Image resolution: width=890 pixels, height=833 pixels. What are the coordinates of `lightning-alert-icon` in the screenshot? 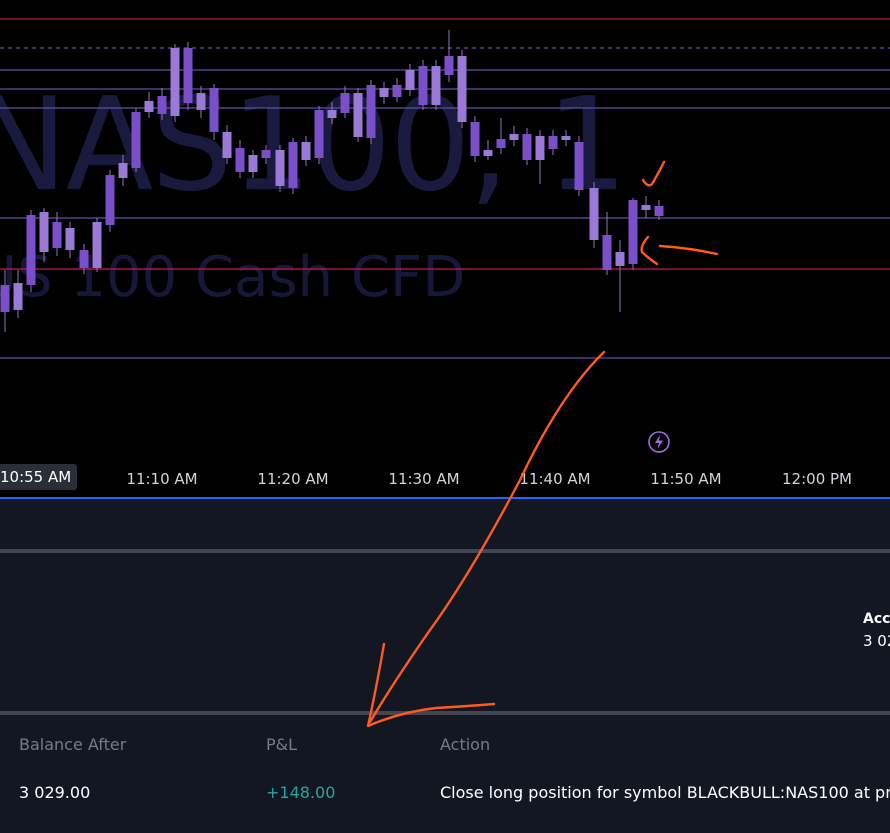 It's located at (659, 442).